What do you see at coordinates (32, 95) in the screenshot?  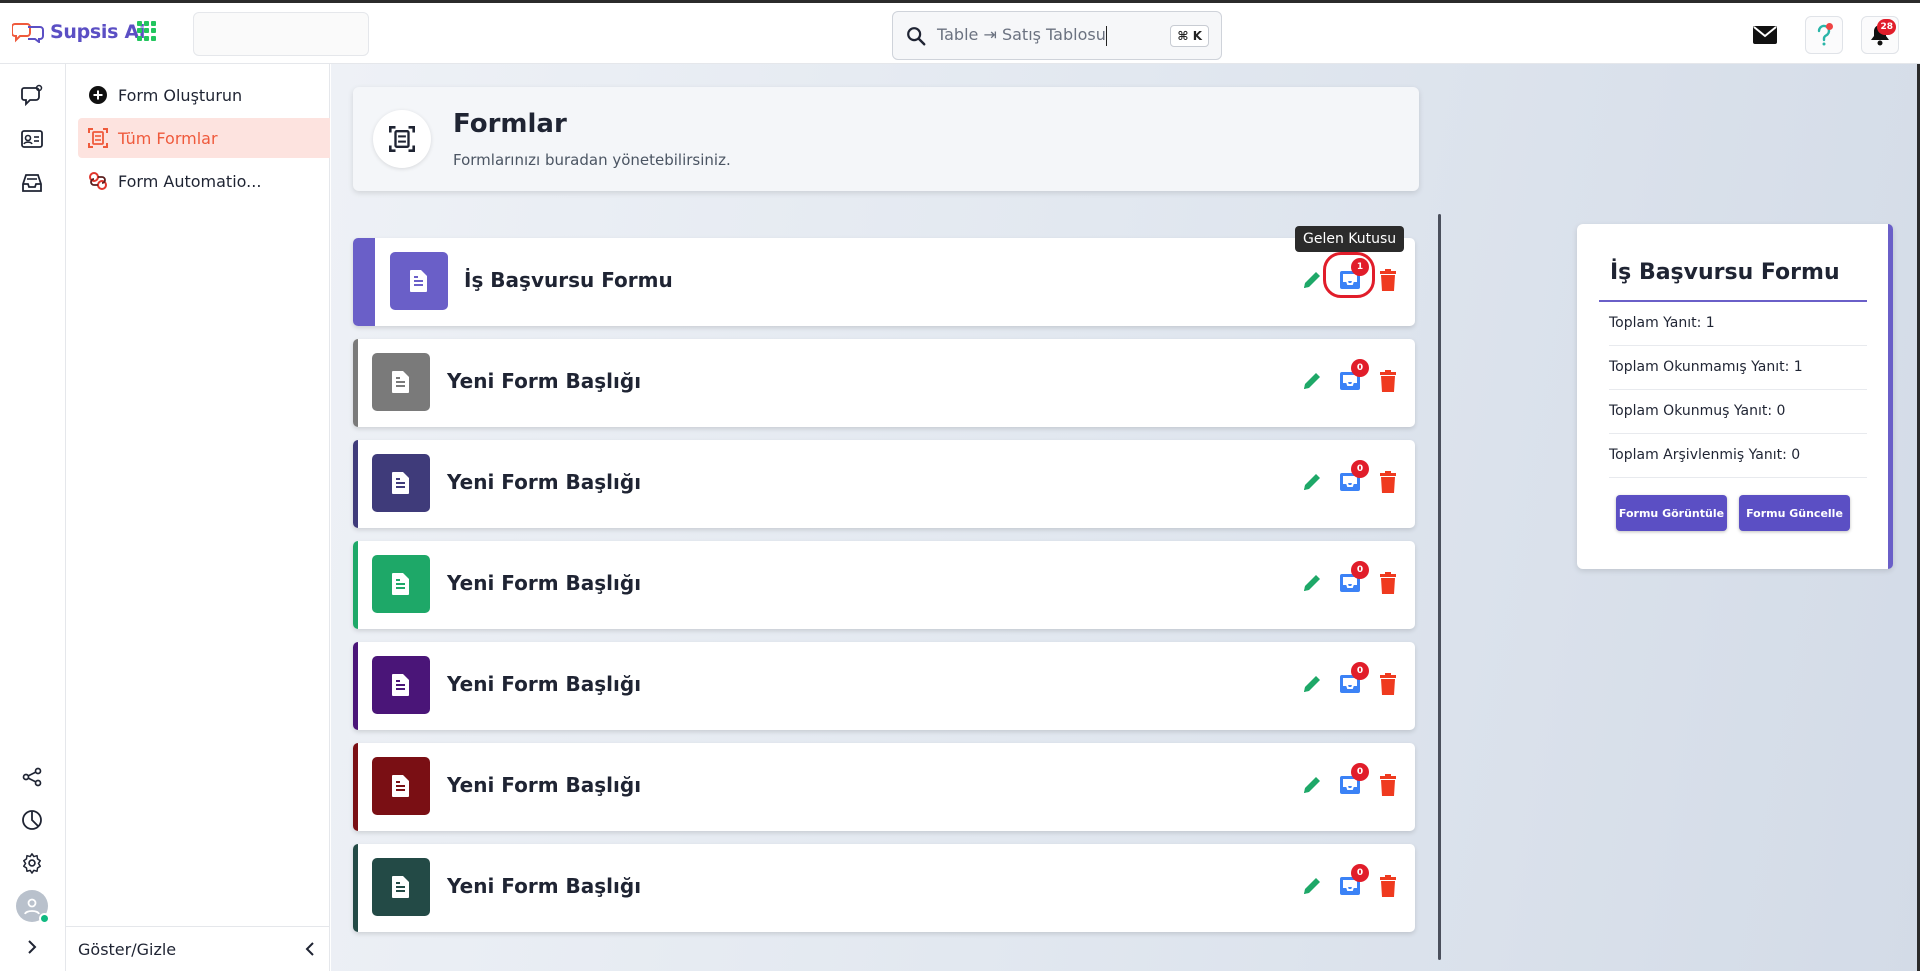 I see `rail-conversations` at bounding box center [32, 95].